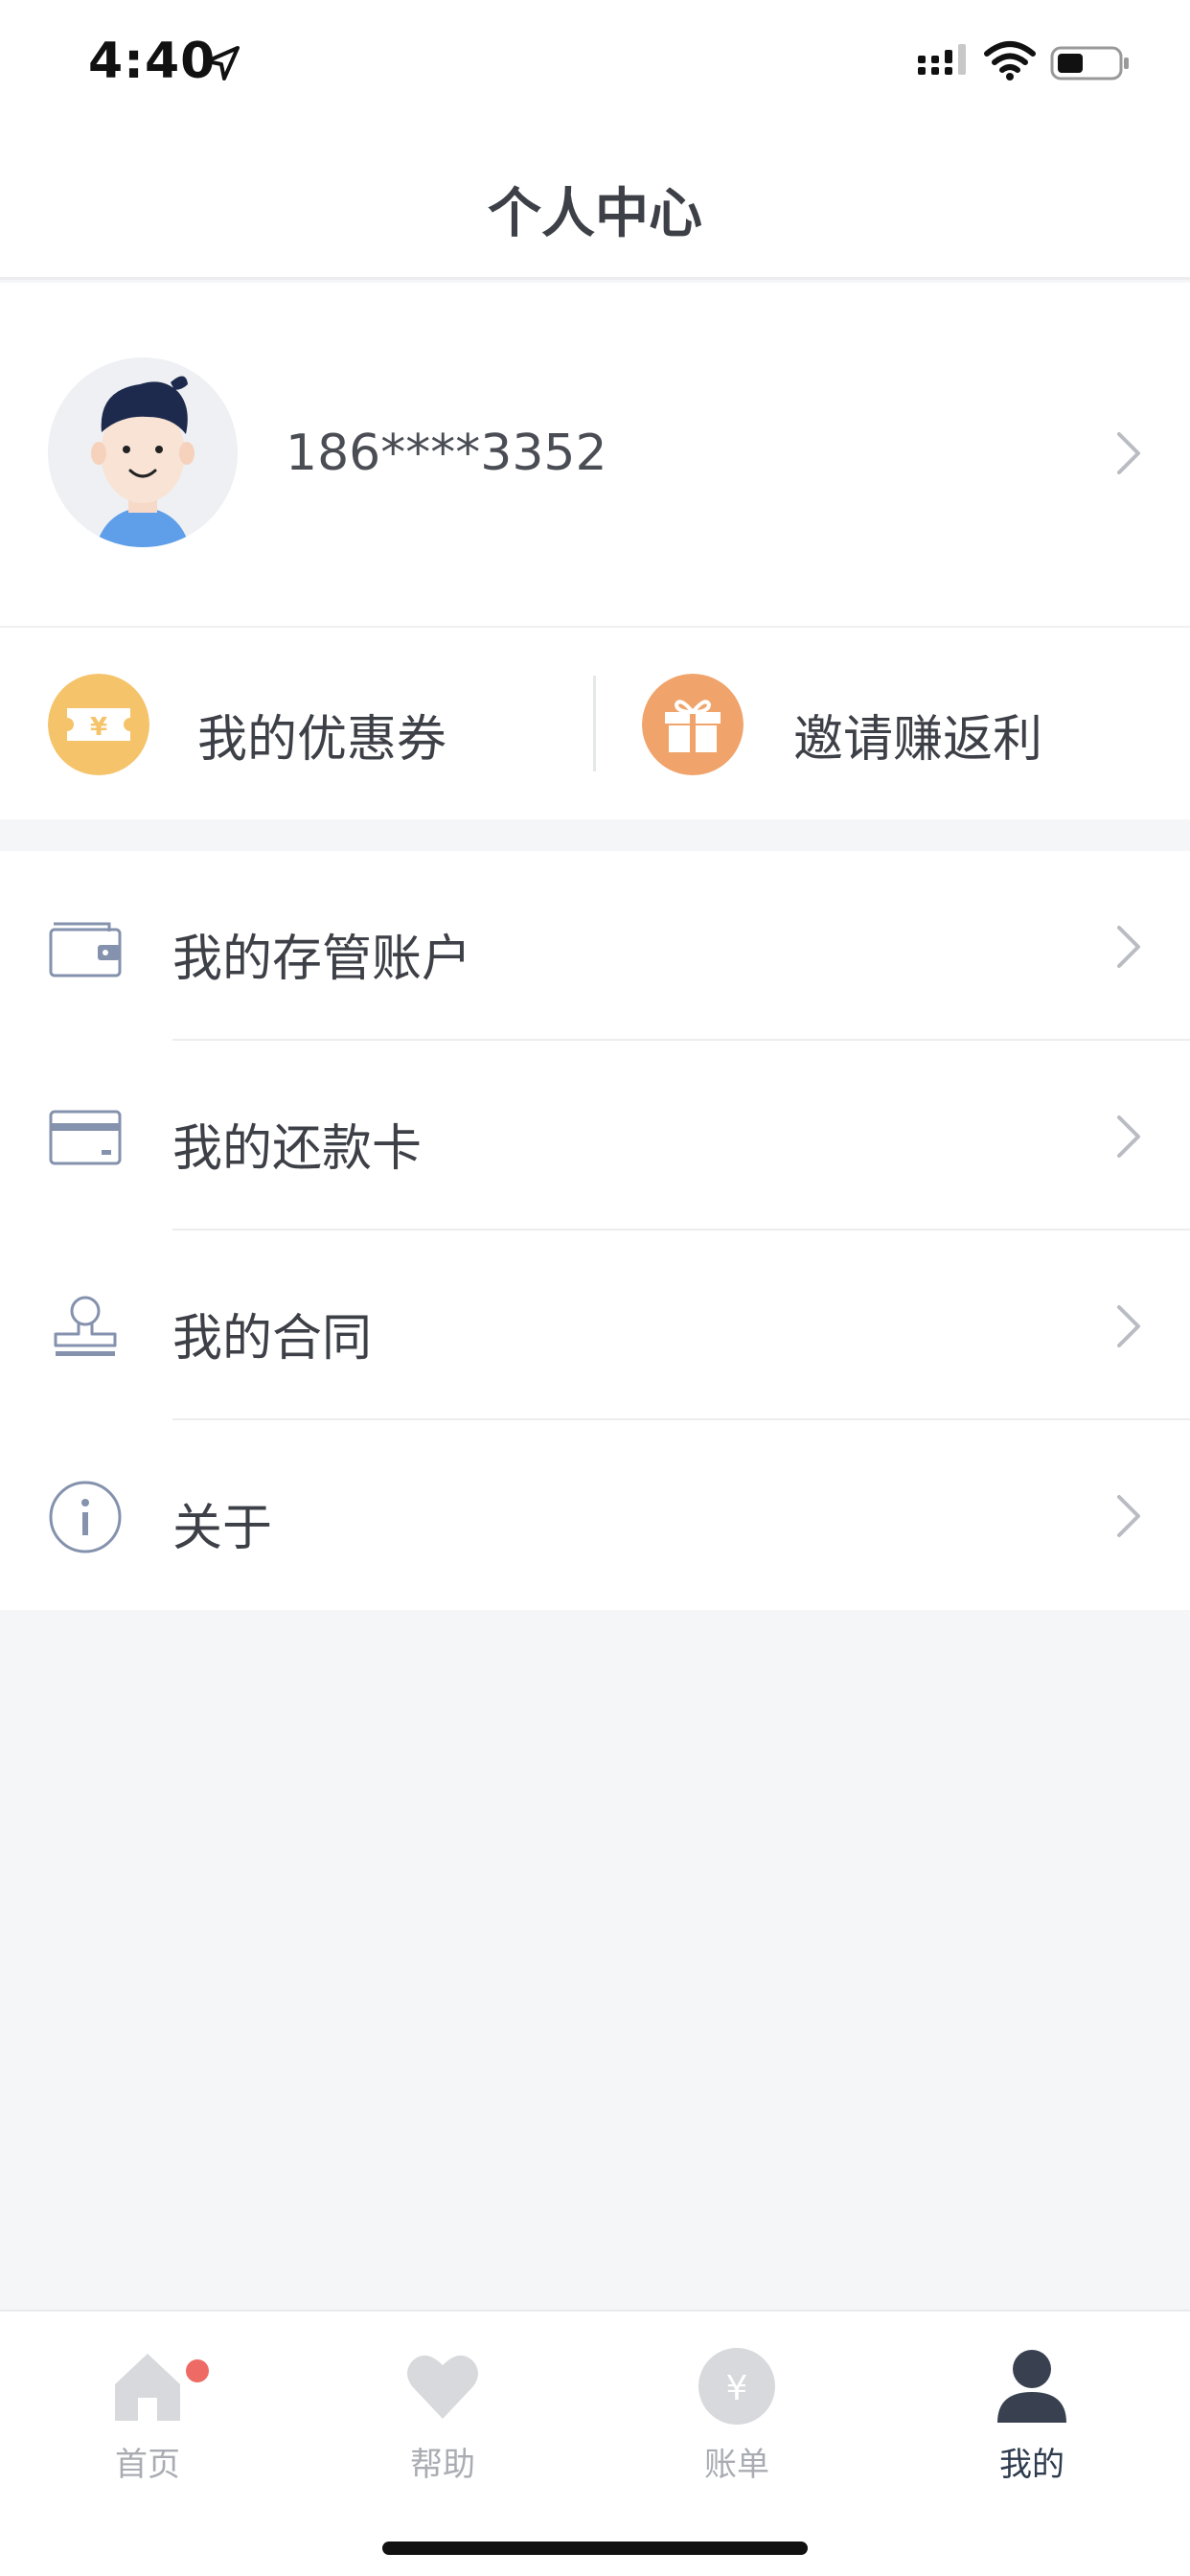 This screenshot has width=1190, height=2576. What do you see at coordinates (222, 1529) in the screenshot?
I see `menu-item-label: 关于` at bounding box center [222, 1529].